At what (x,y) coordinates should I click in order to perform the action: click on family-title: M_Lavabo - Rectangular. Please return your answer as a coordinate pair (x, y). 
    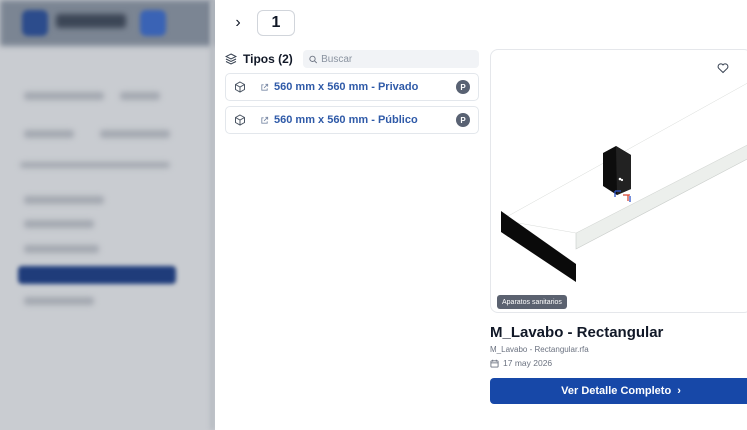
    Looking at the image, I should click on (577, 332).